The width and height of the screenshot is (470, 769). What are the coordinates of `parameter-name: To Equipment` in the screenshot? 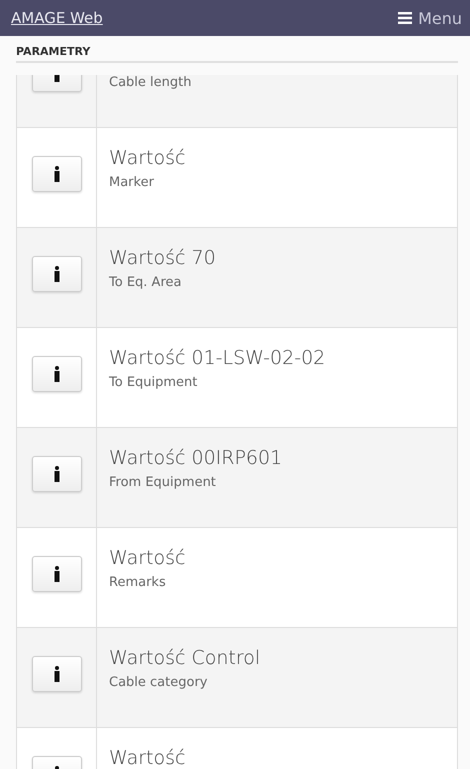 It's located at (153, 383).